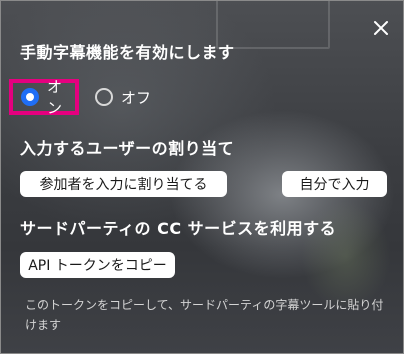 The height and width of the screenshot is (354, 404). What do you see at coordinates (136, 97) in the screenshot?
I see `radio-off-label: オフ` at bounding box center [136, 97].